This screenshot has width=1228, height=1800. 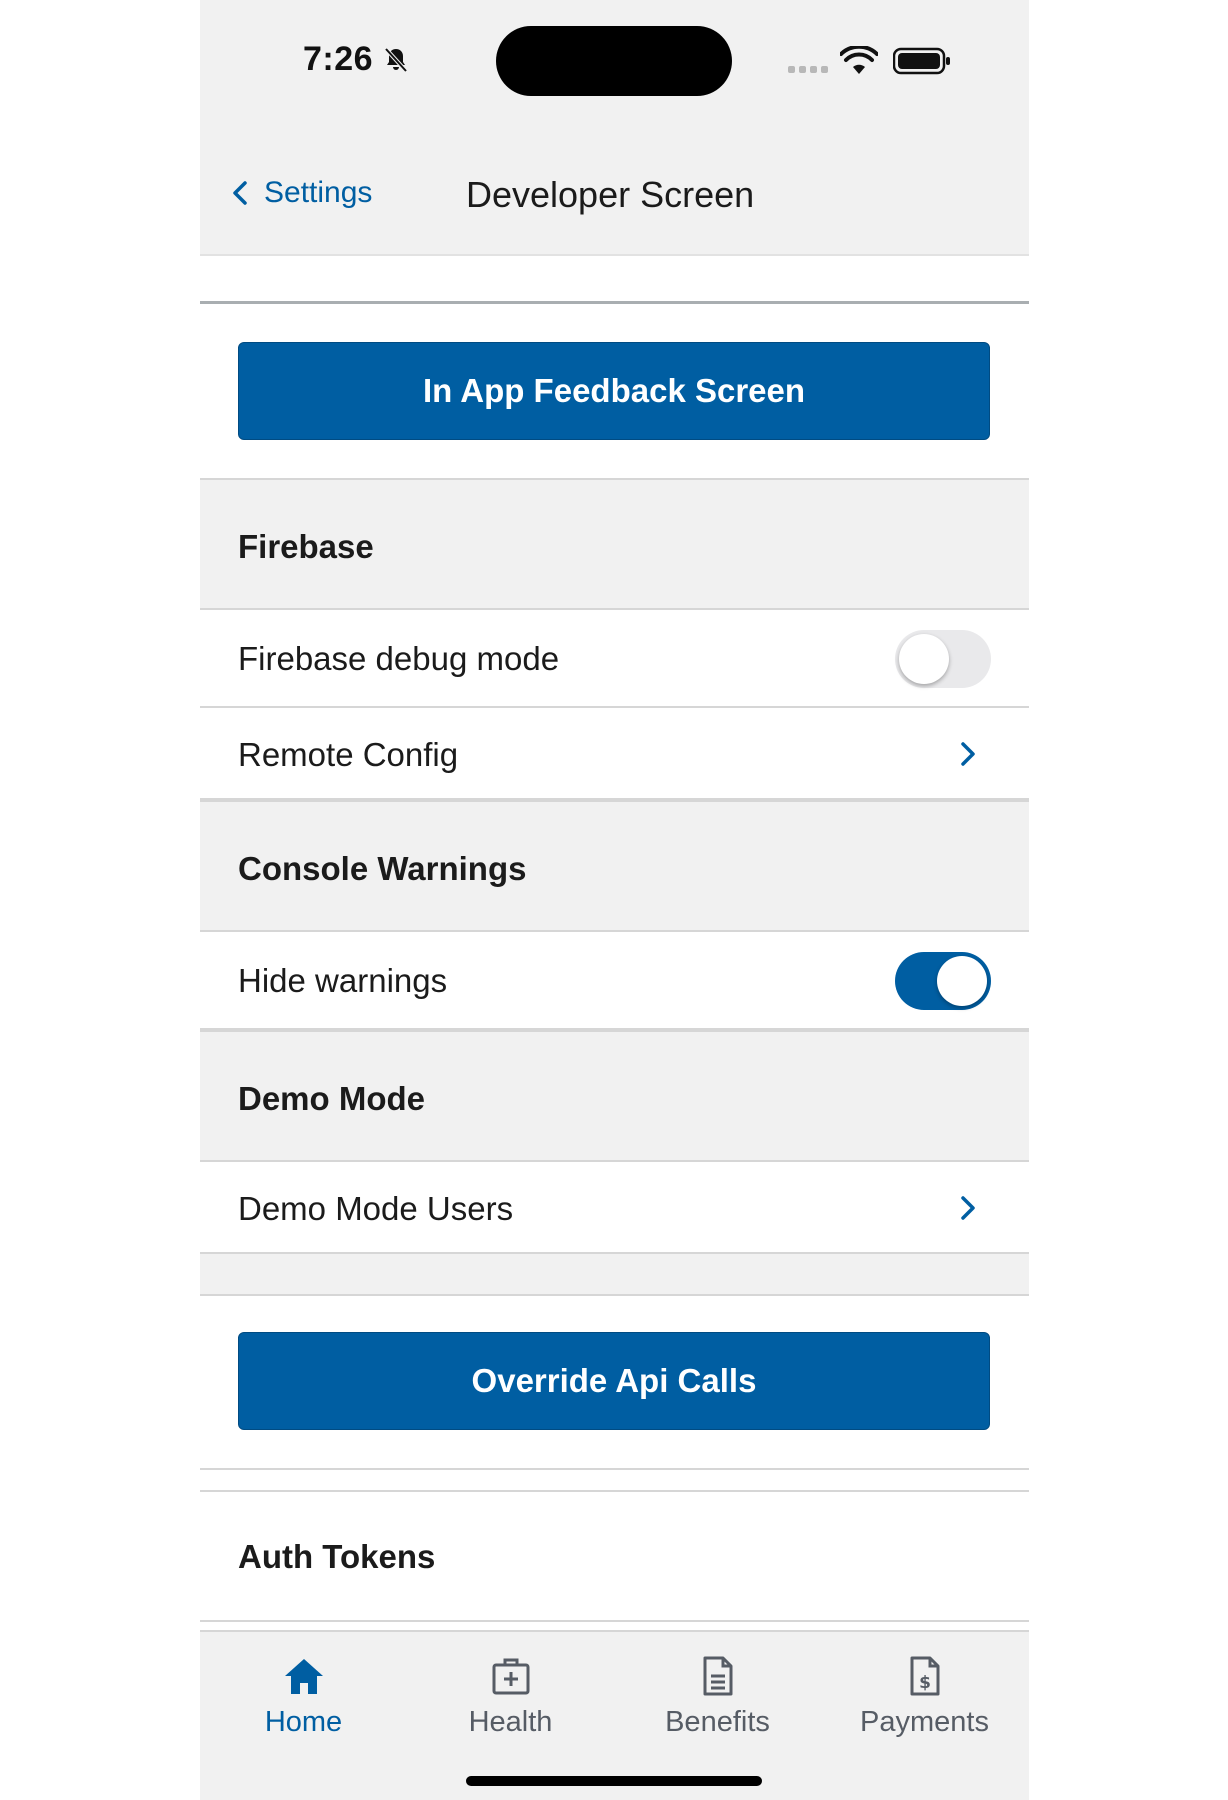 What do you see at coordinates (306, 546) in the screenshot?
I see `section-title-firebase: Firebase` at bounding box center [306, 546].